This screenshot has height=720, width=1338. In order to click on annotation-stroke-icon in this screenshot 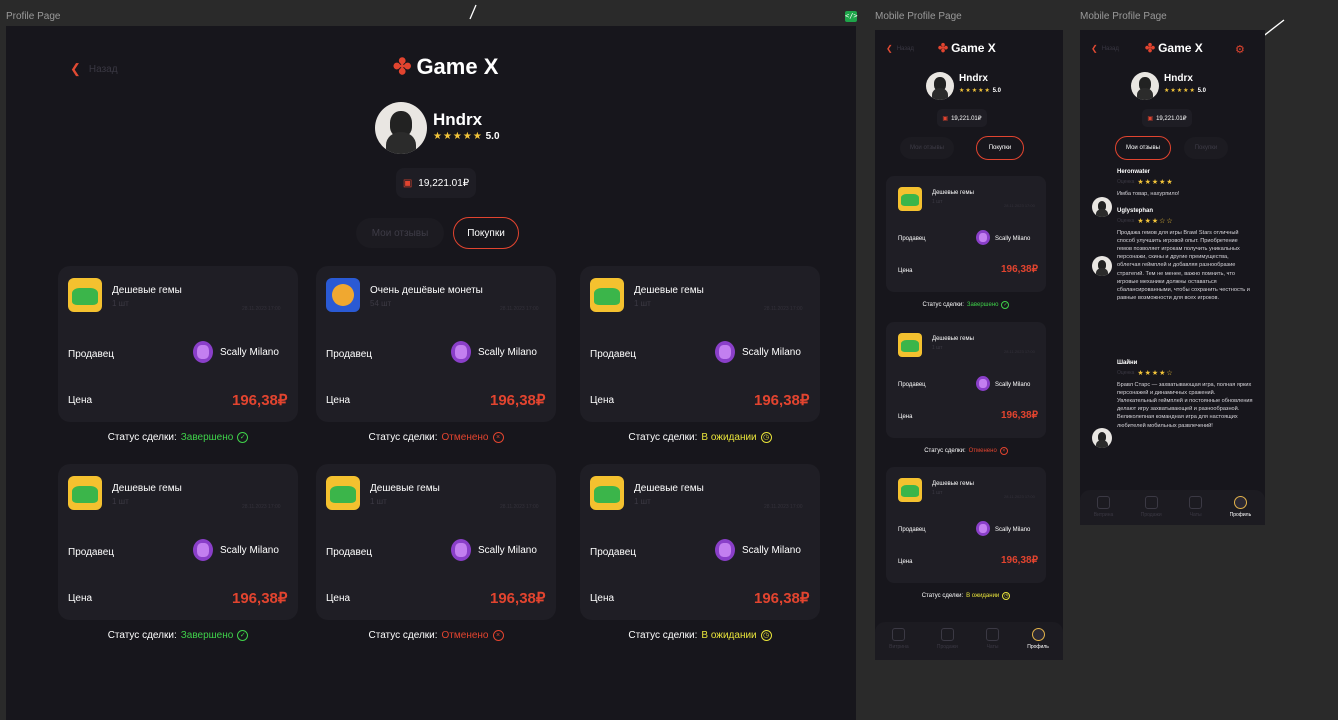, I will do `click(473, 12)`.